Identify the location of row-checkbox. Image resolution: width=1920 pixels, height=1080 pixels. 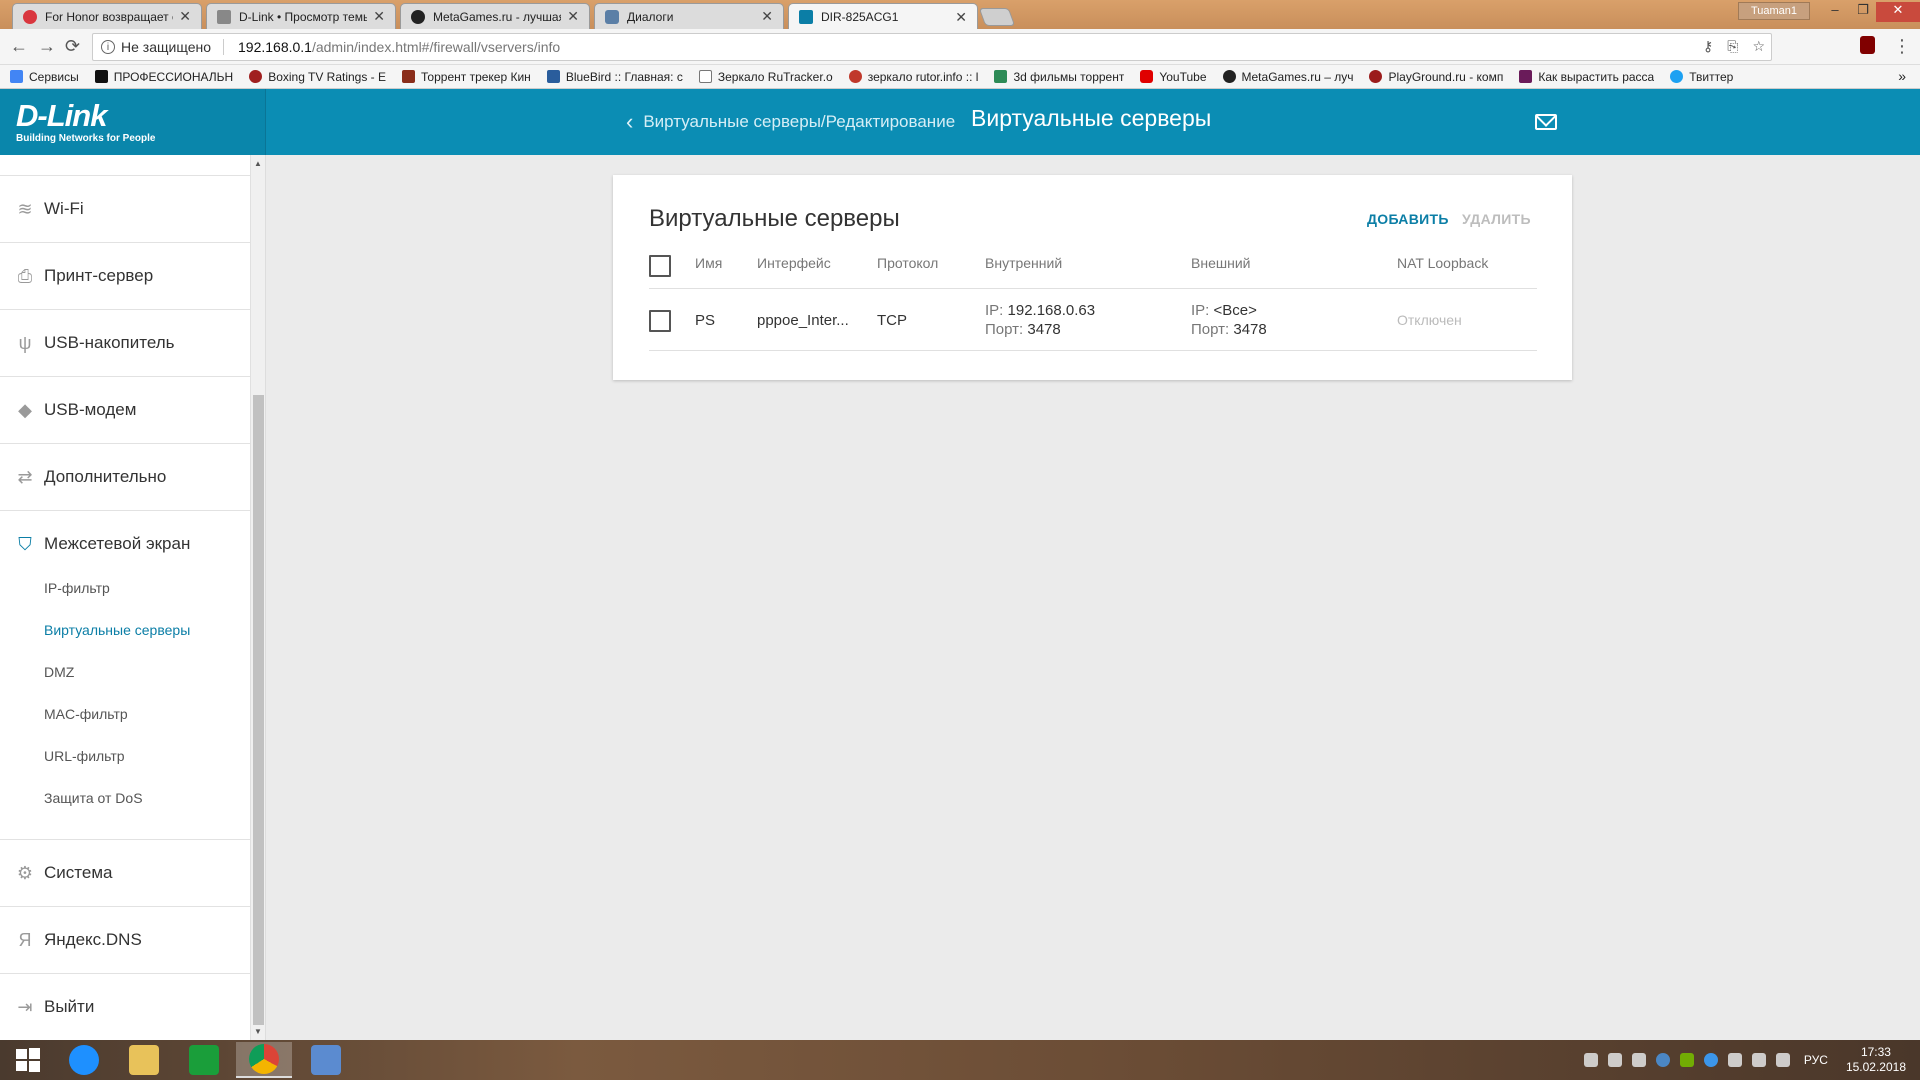
(660, 321).